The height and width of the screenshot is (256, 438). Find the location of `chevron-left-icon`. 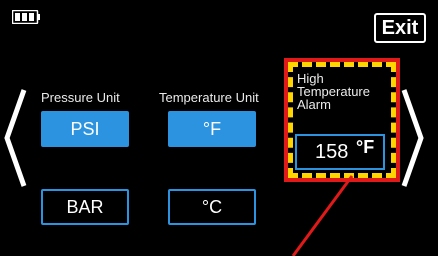

chevron-left-icon is located at coordinates (15, 138).